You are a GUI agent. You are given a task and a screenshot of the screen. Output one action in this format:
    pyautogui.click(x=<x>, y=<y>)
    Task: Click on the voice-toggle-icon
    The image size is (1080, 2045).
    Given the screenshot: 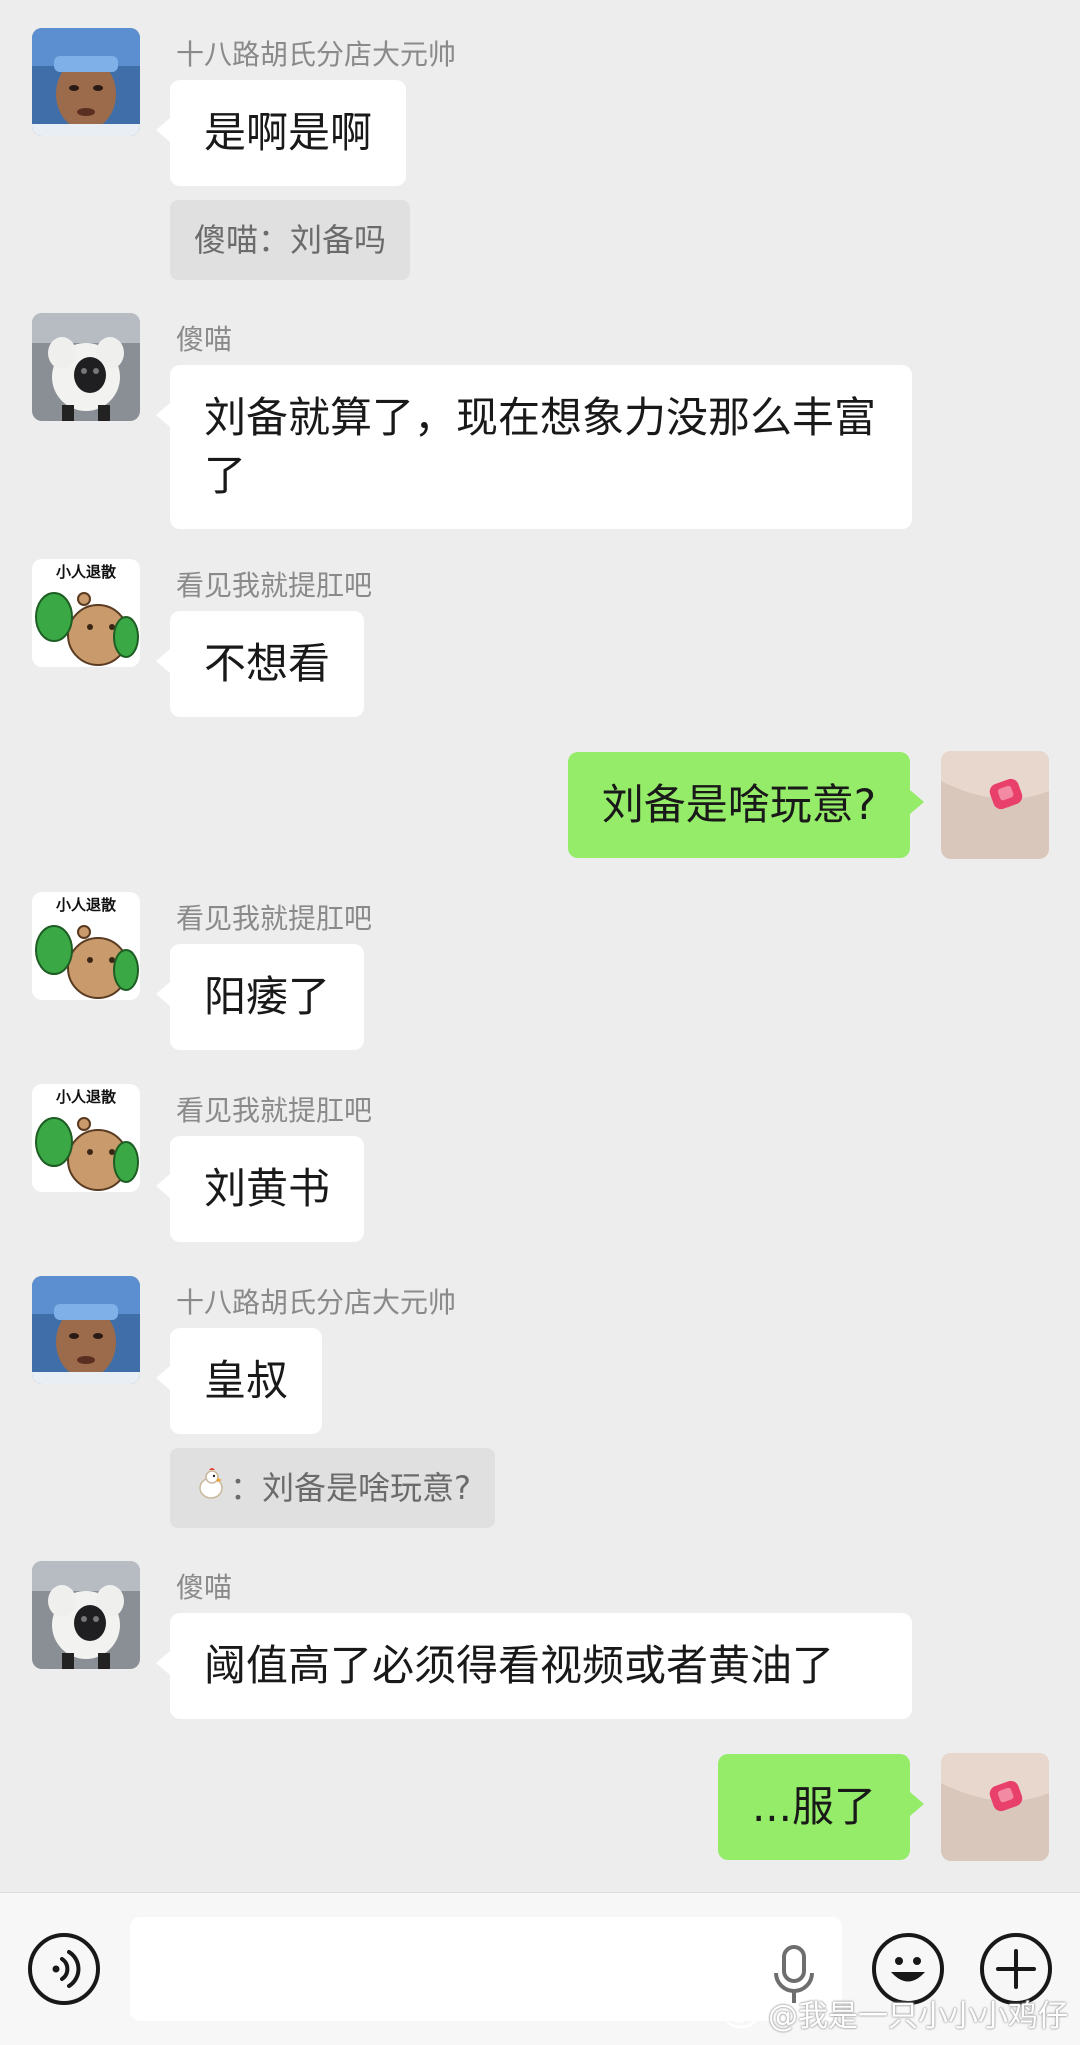 What is the action you would take?
    pyautogui.click(x=66, y=1969)
    